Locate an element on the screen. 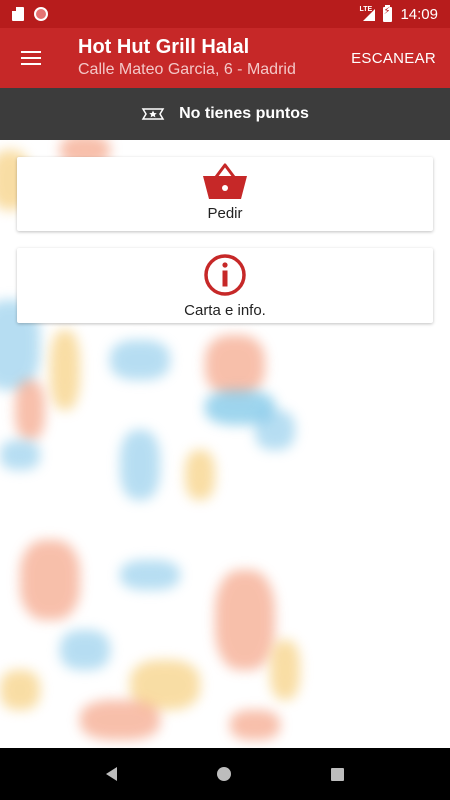 This screenshot has width=450, height=800. order-card: Pedir is located at coordinates (225, 194).